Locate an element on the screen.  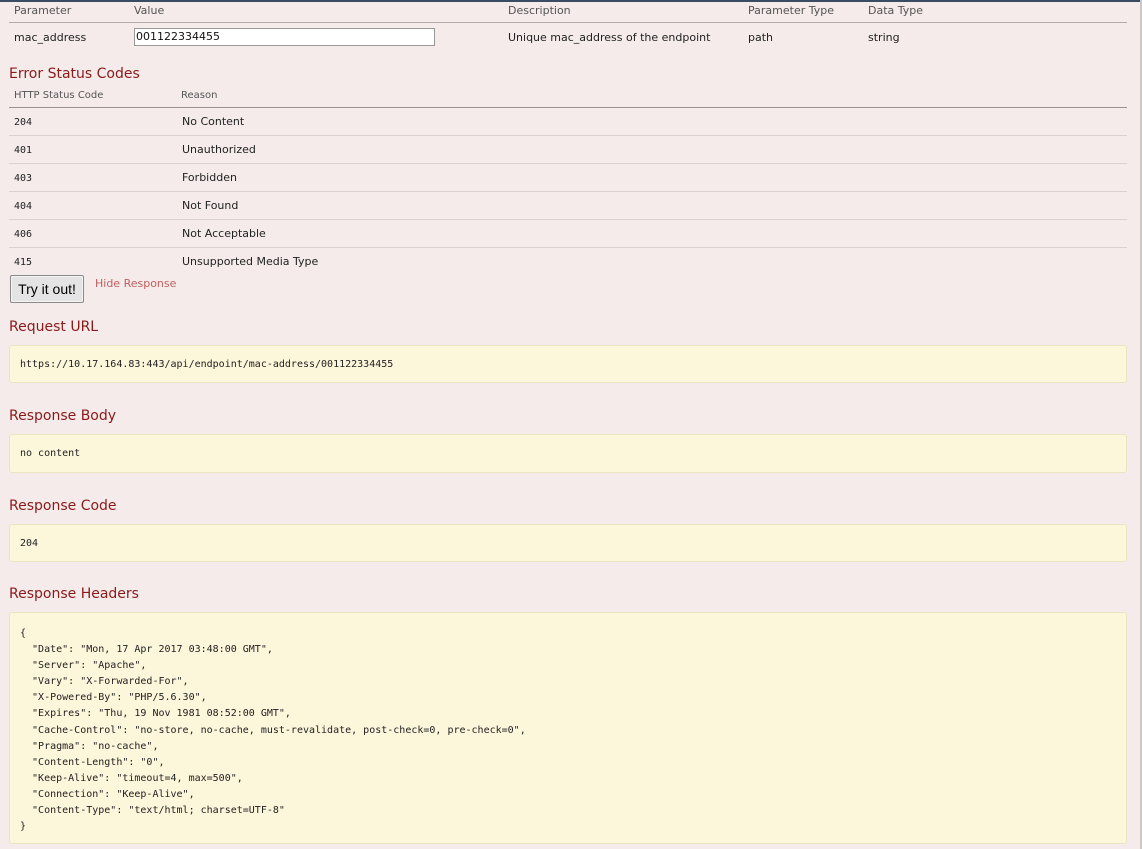
status-reason: Not Acceptable is located at coordinates (224, 233).